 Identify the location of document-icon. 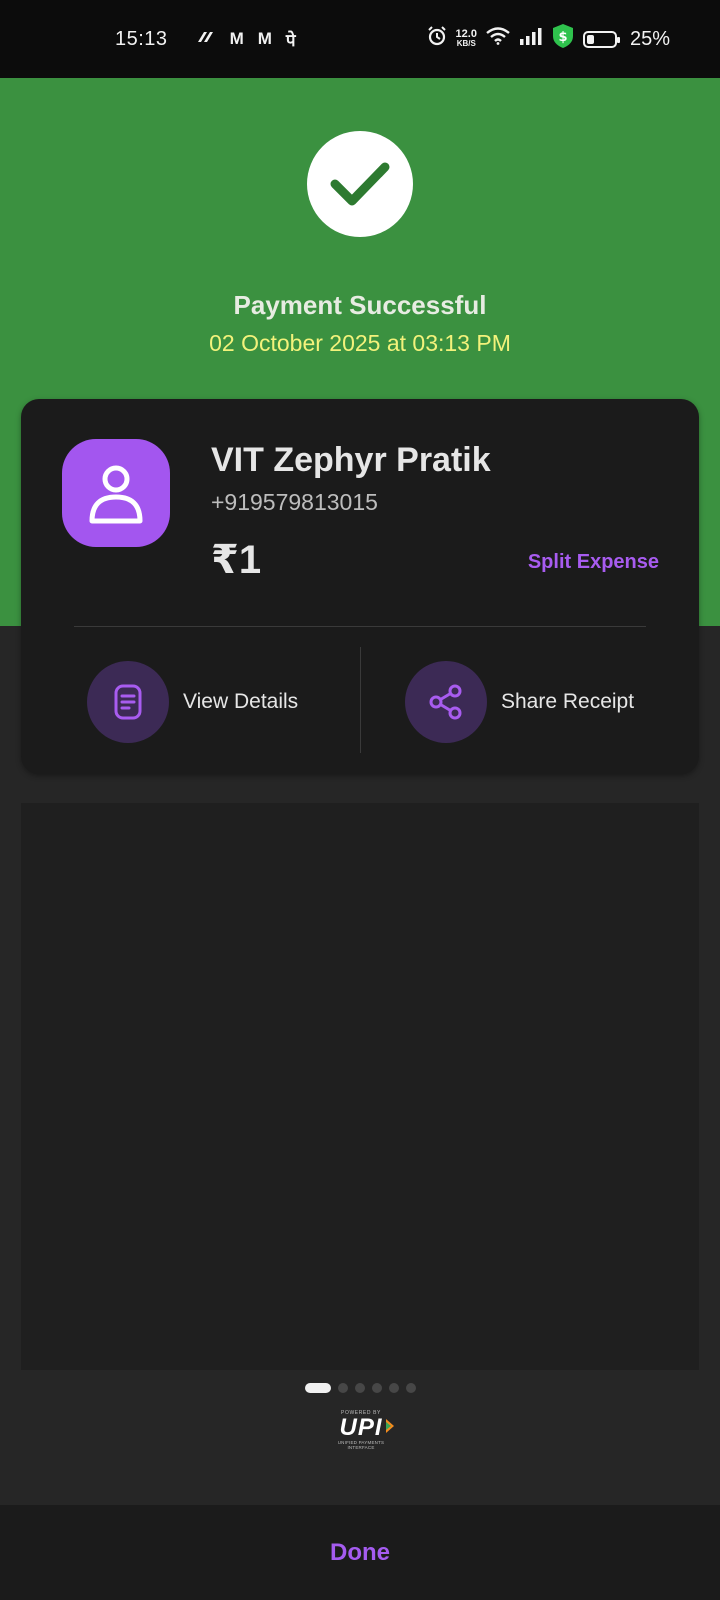
(128, 702).